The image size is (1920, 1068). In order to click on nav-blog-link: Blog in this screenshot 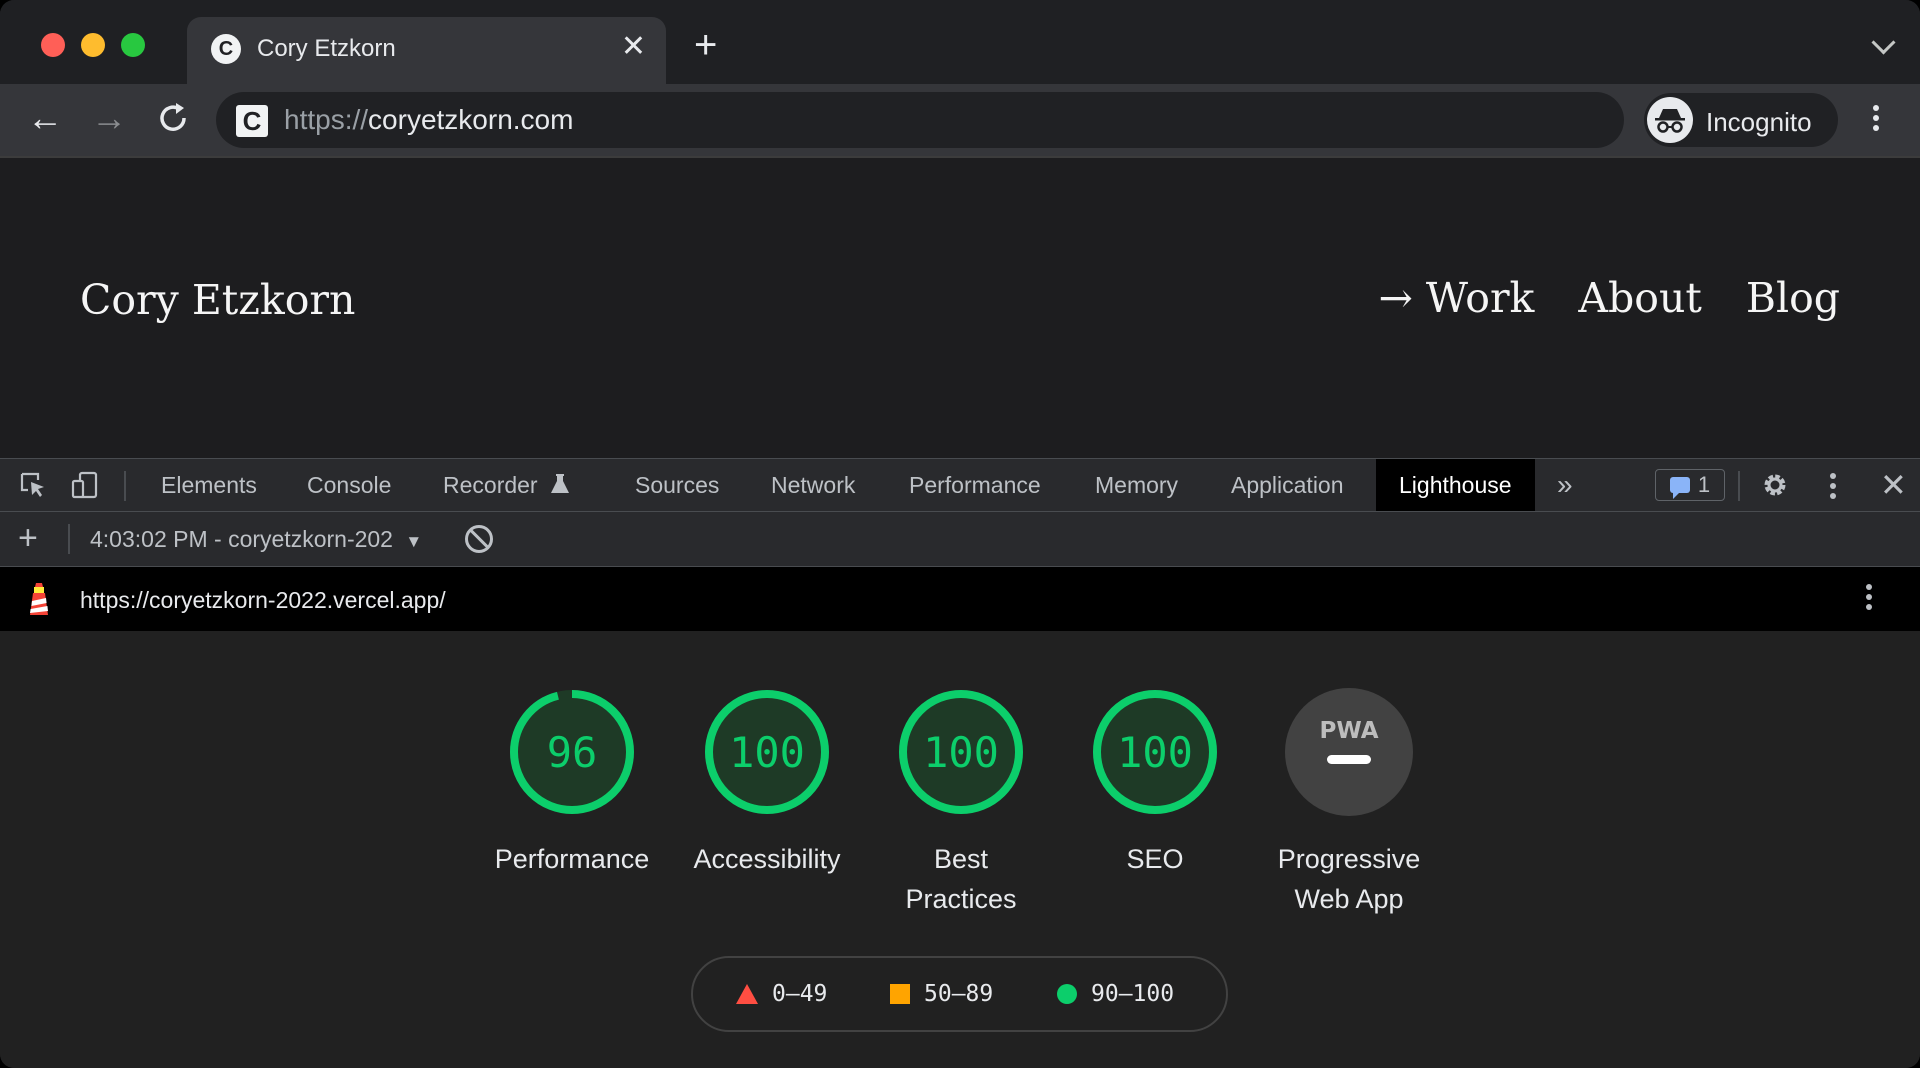, I will do `click(1793, 298)`.